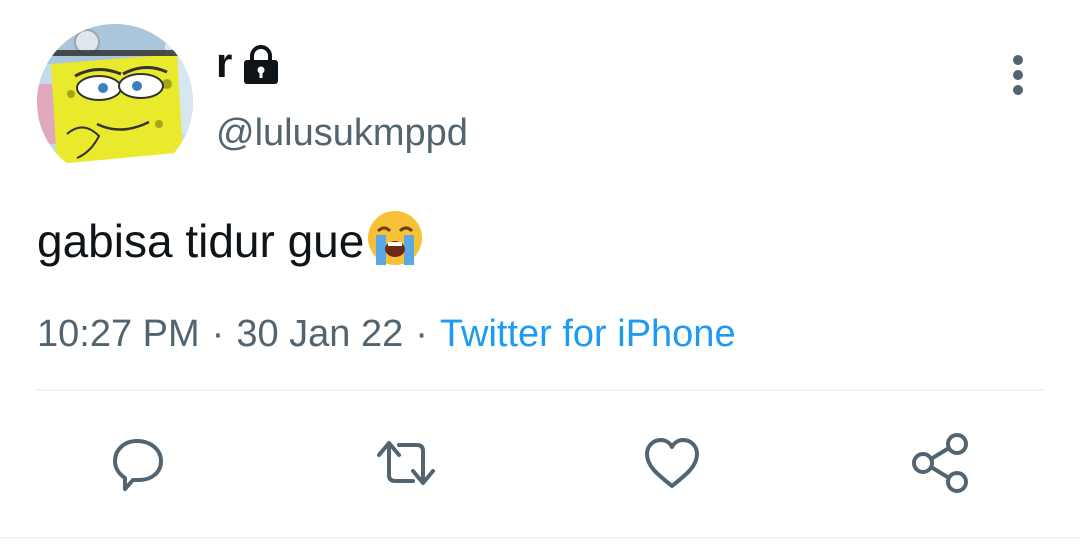  I want to click on spongebob-avatar-icon, so click(115, 102).